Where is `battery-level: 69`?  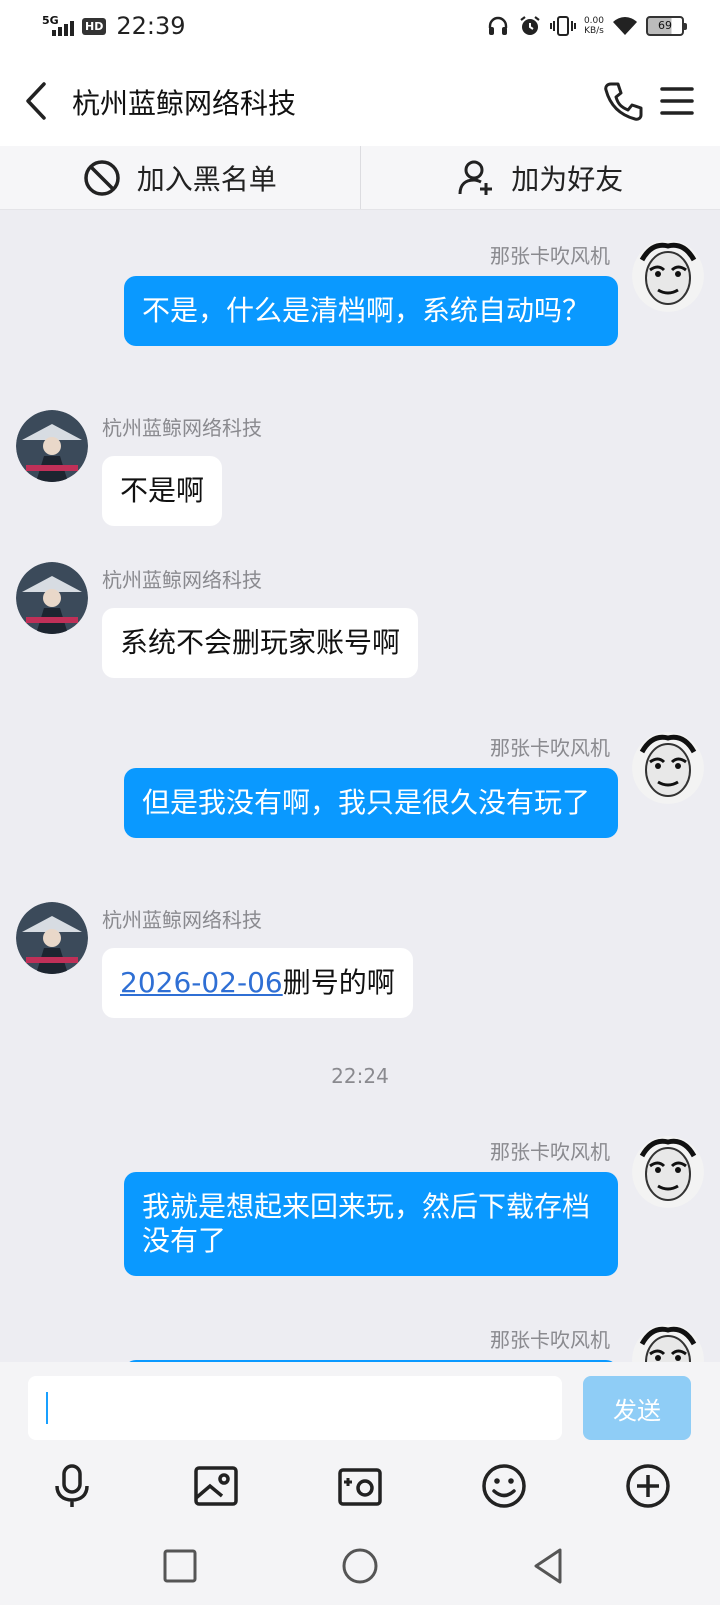 battery-level: 69 is located at coordinates (665, 25).